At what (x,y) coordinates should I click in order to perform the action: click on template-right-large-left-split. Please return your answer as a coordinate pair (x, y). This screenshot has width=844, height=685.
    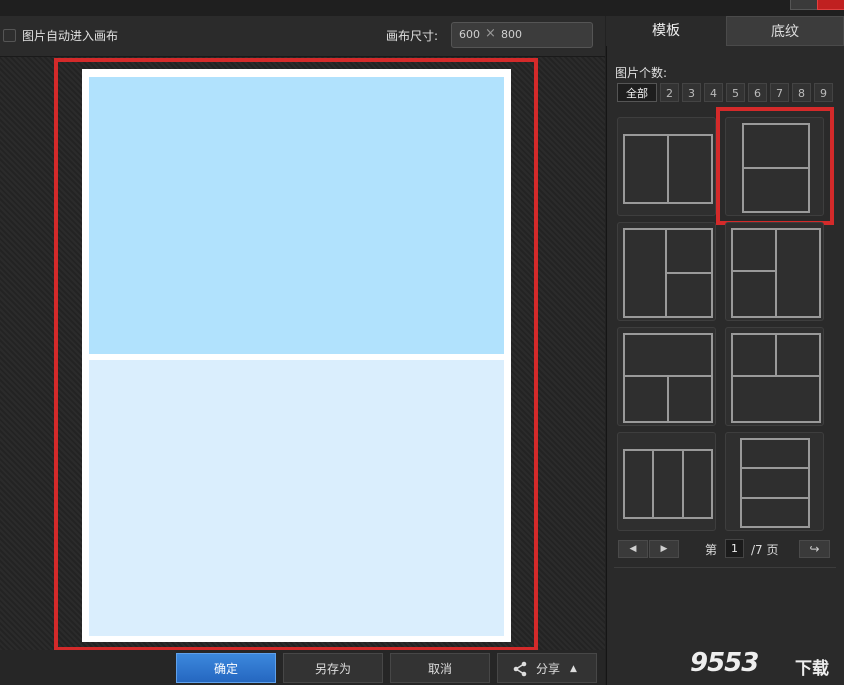
    Looking at the image, I should click on (774, 271).